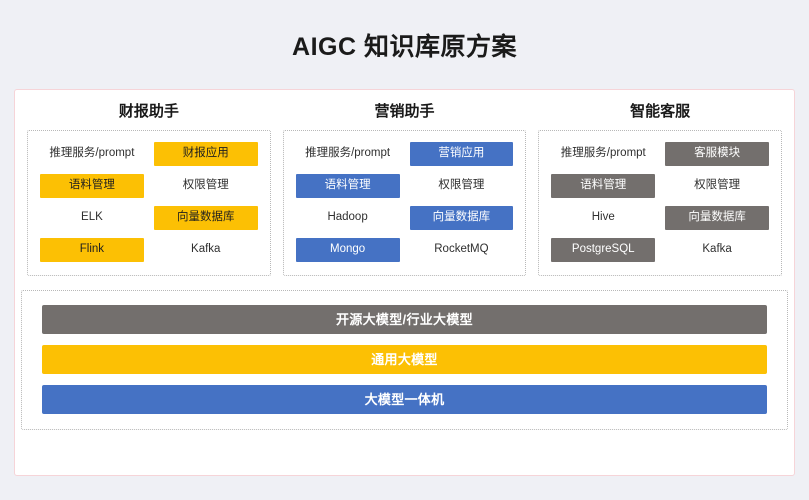 The image size is (809, 500). What do you see at coordinates (404, 399) in the screenshot?
I see `foundation-bar: 大模型一体机` at bounding box center [404, 399].